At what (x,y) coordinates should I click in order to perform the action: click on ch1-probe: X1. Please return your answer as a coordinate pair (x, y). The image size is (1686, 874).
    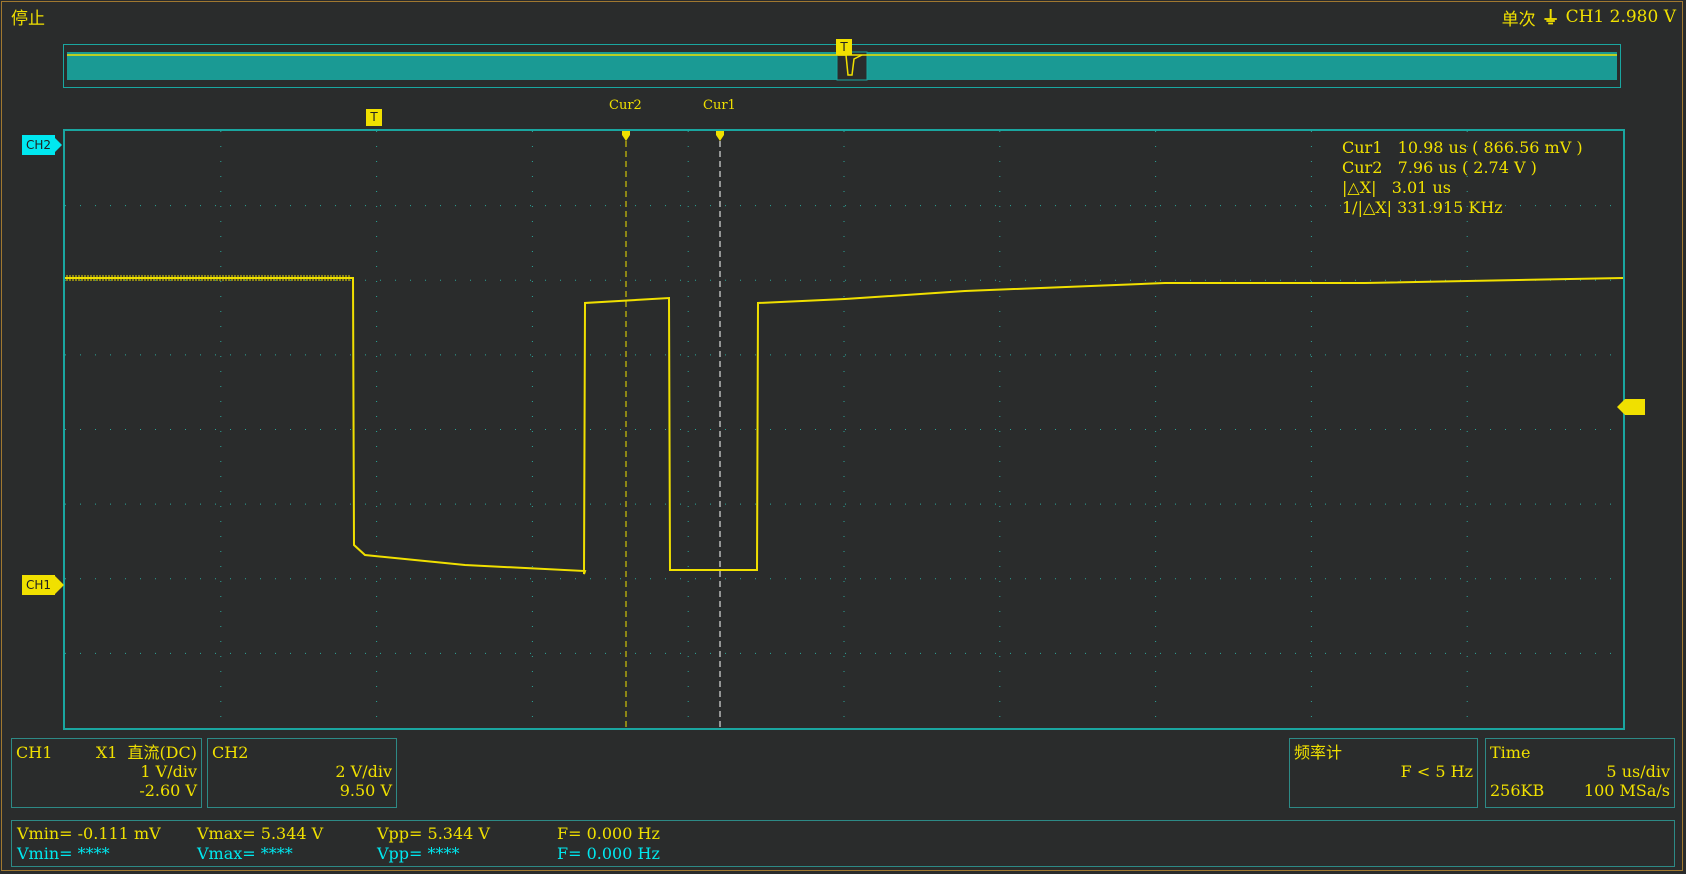
    Looking at the image, I should click on (106, 752).